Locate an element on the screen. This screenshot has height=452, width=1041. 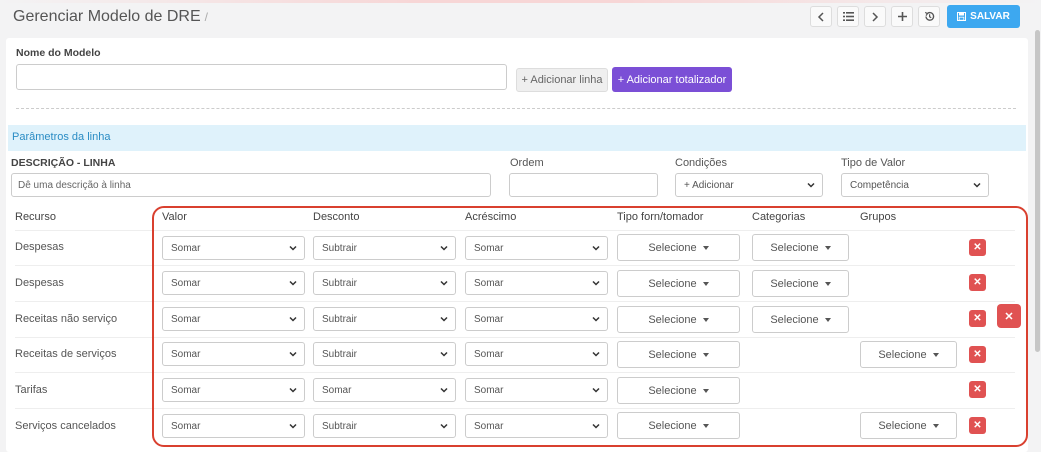
list-button is located at coordinates (848, 16).